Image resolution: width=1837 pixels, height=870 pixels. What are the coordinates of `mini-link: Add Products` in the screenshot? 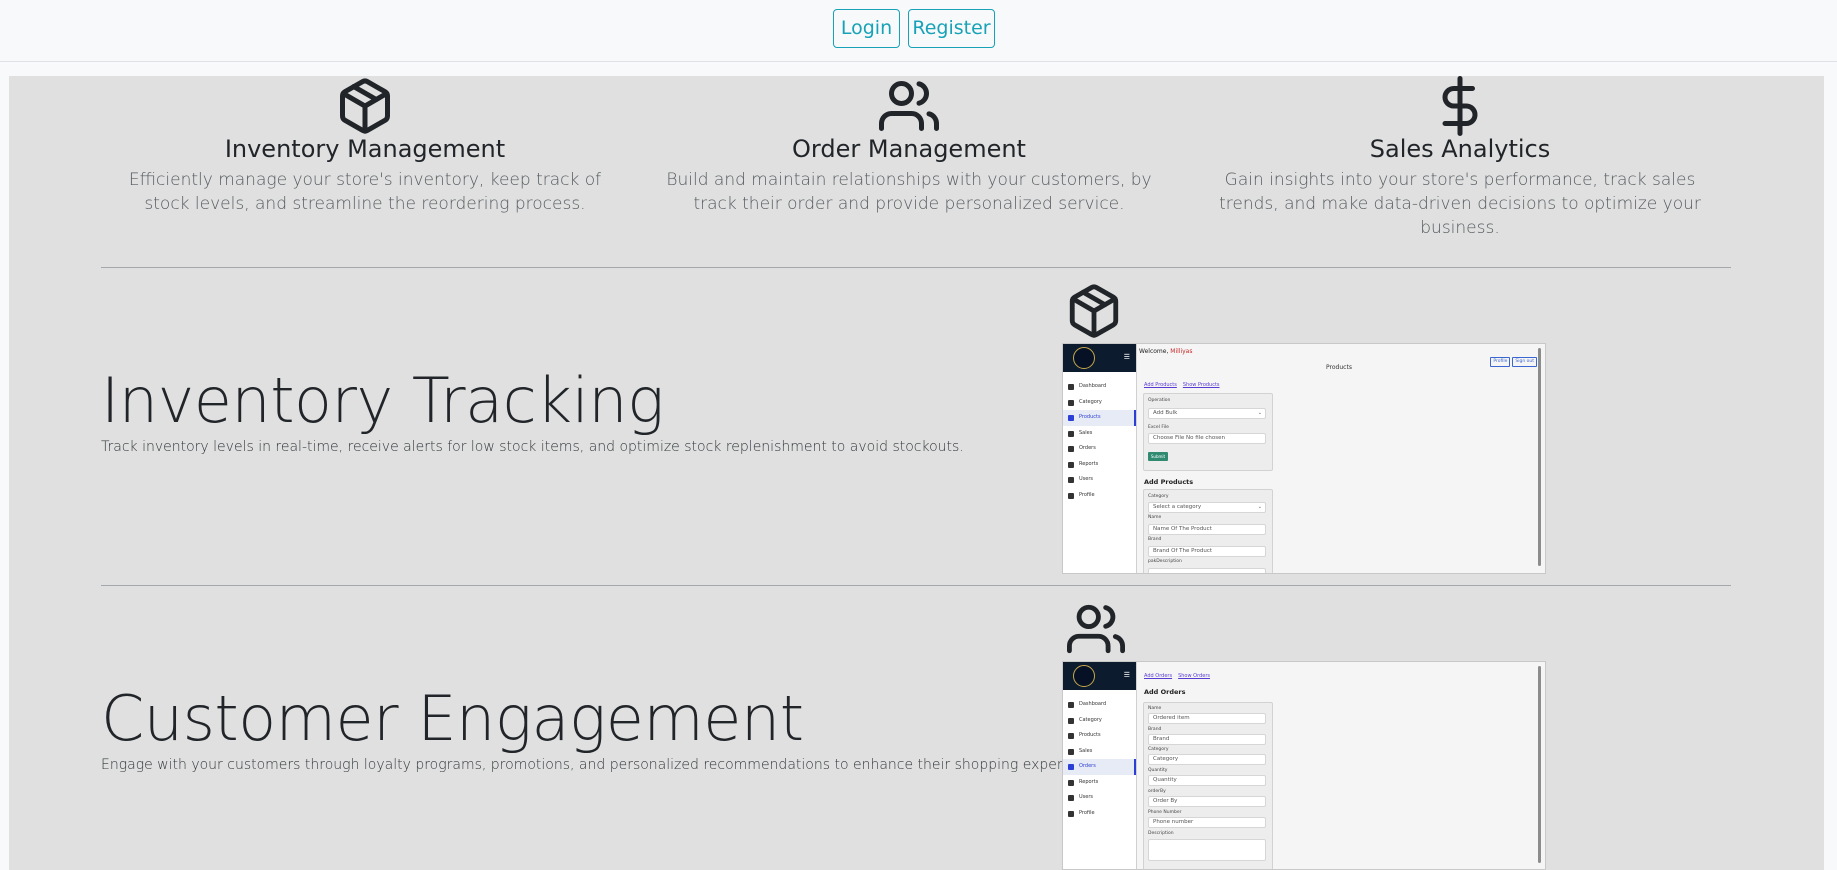 It's located at (1160, 385).